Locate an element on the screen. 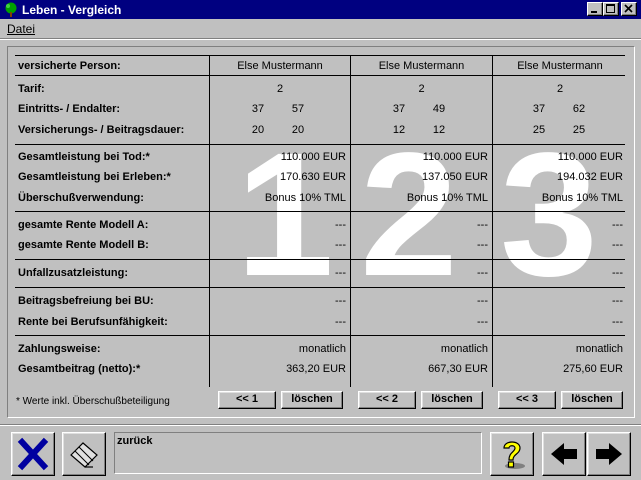 This screenshot has height=480, width=641. column1-nav-button: << 1 is located at coordinates (247, 400).